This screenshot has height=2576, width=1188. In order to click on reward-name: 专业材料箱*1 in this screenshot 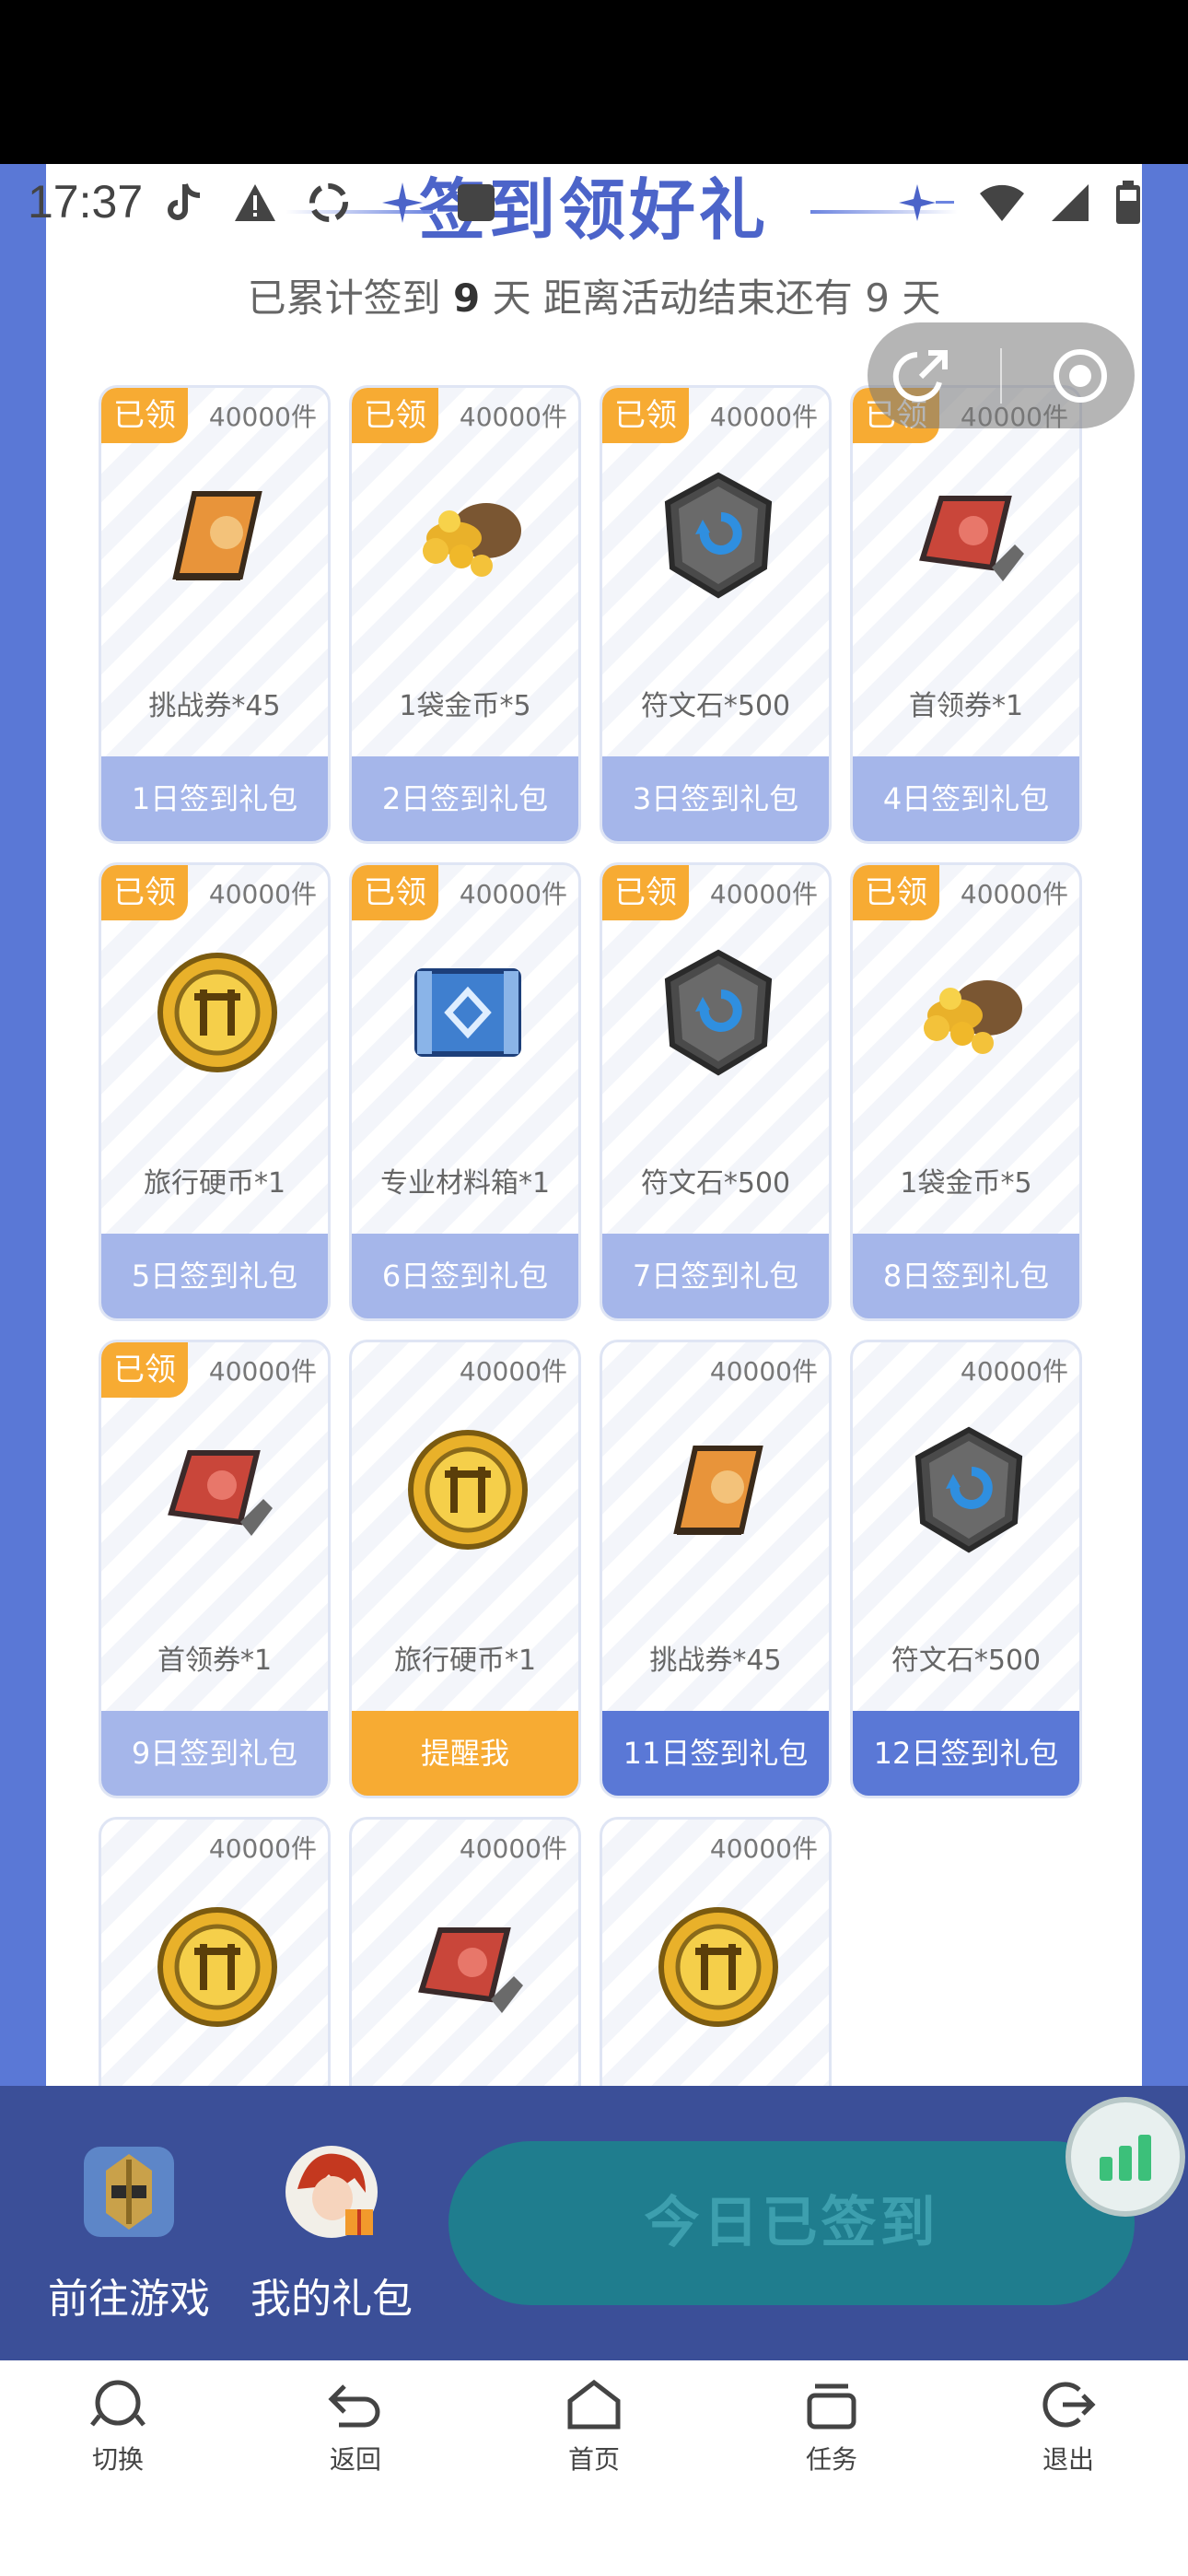, I will do `click(465, 1183)`.